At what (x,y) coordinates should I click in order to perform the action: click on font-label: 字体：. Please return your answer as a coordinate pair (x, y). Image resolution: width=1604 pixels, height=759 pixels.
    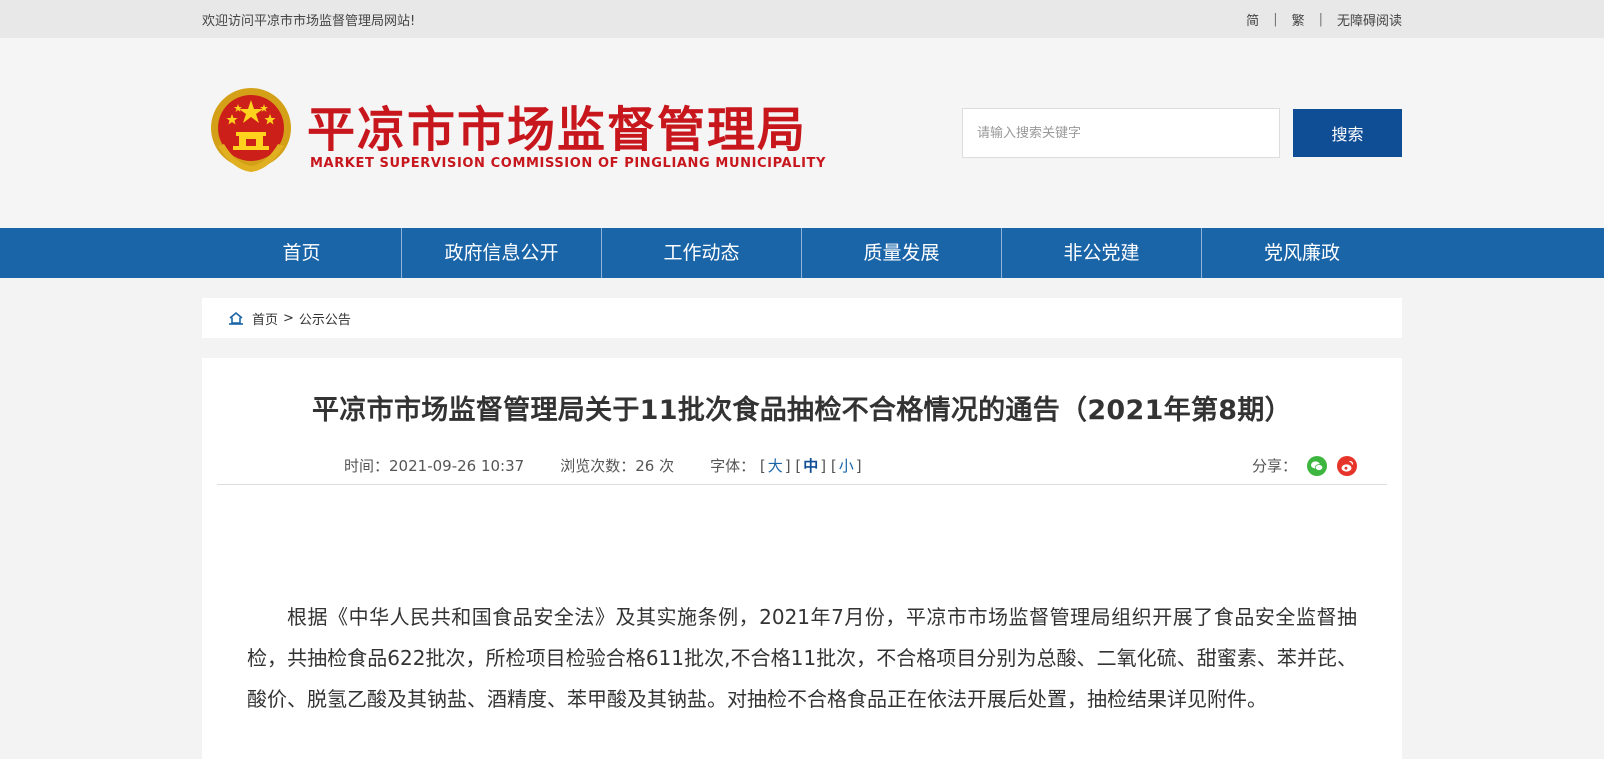
    Looking at the image, I should click on (733, 466).